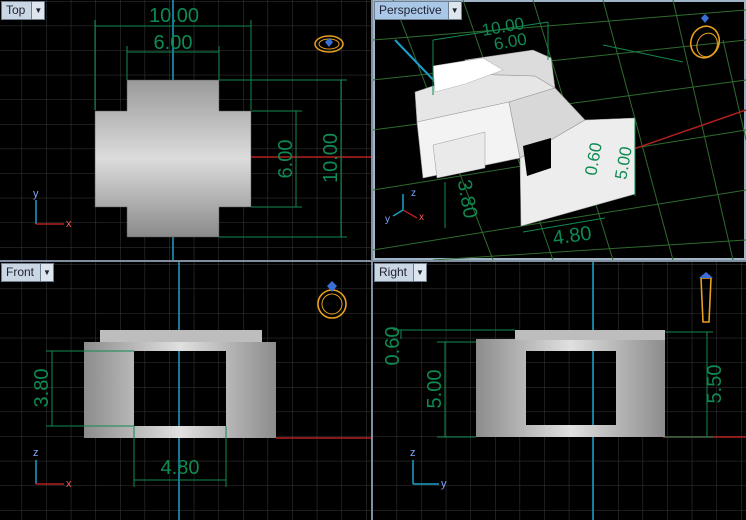  I want to click on viewport-label-right: Right ▼, so click(401, 272).